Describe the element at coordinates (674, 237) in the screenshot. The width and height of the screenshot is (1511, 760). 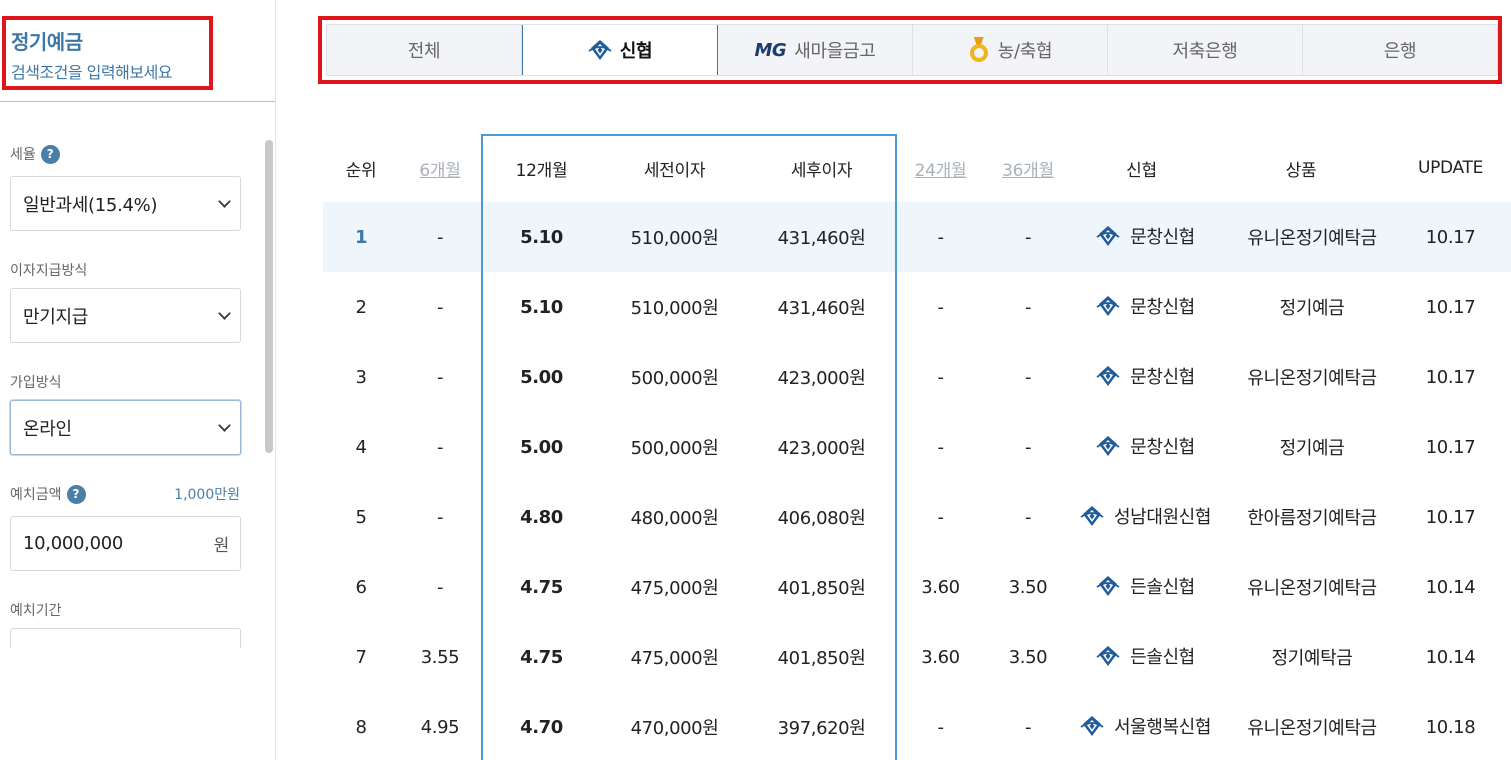
I see `cell-pretax-interest: 510,000원` at that location.